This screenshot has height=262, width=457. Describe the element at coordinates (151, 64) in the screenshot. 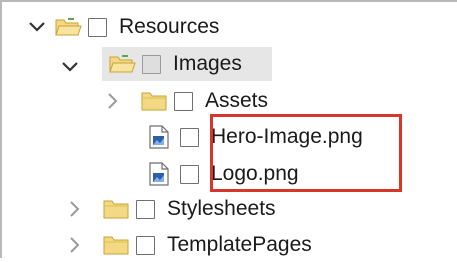

I see `images-checkbox` at that location.